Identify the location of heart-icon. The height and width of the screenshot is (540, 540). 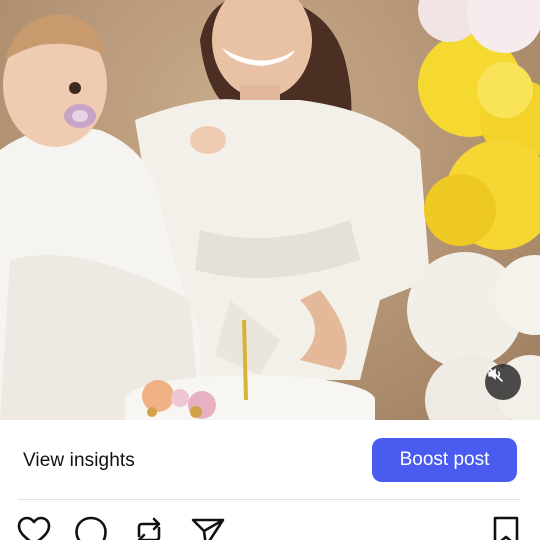
(34, 528).